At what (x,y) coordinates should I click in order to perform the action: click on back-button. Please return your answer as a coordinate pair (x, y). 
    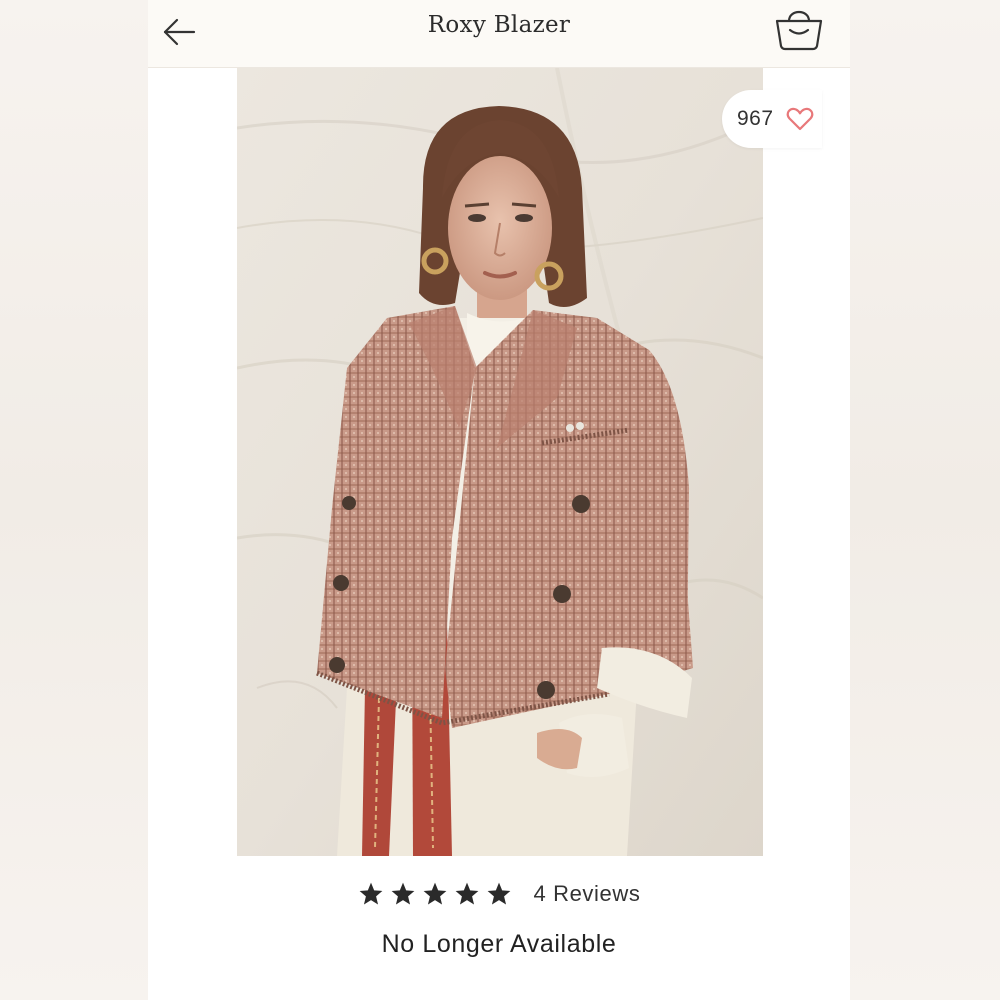
    Looking at the image, I should click on (180, 32).